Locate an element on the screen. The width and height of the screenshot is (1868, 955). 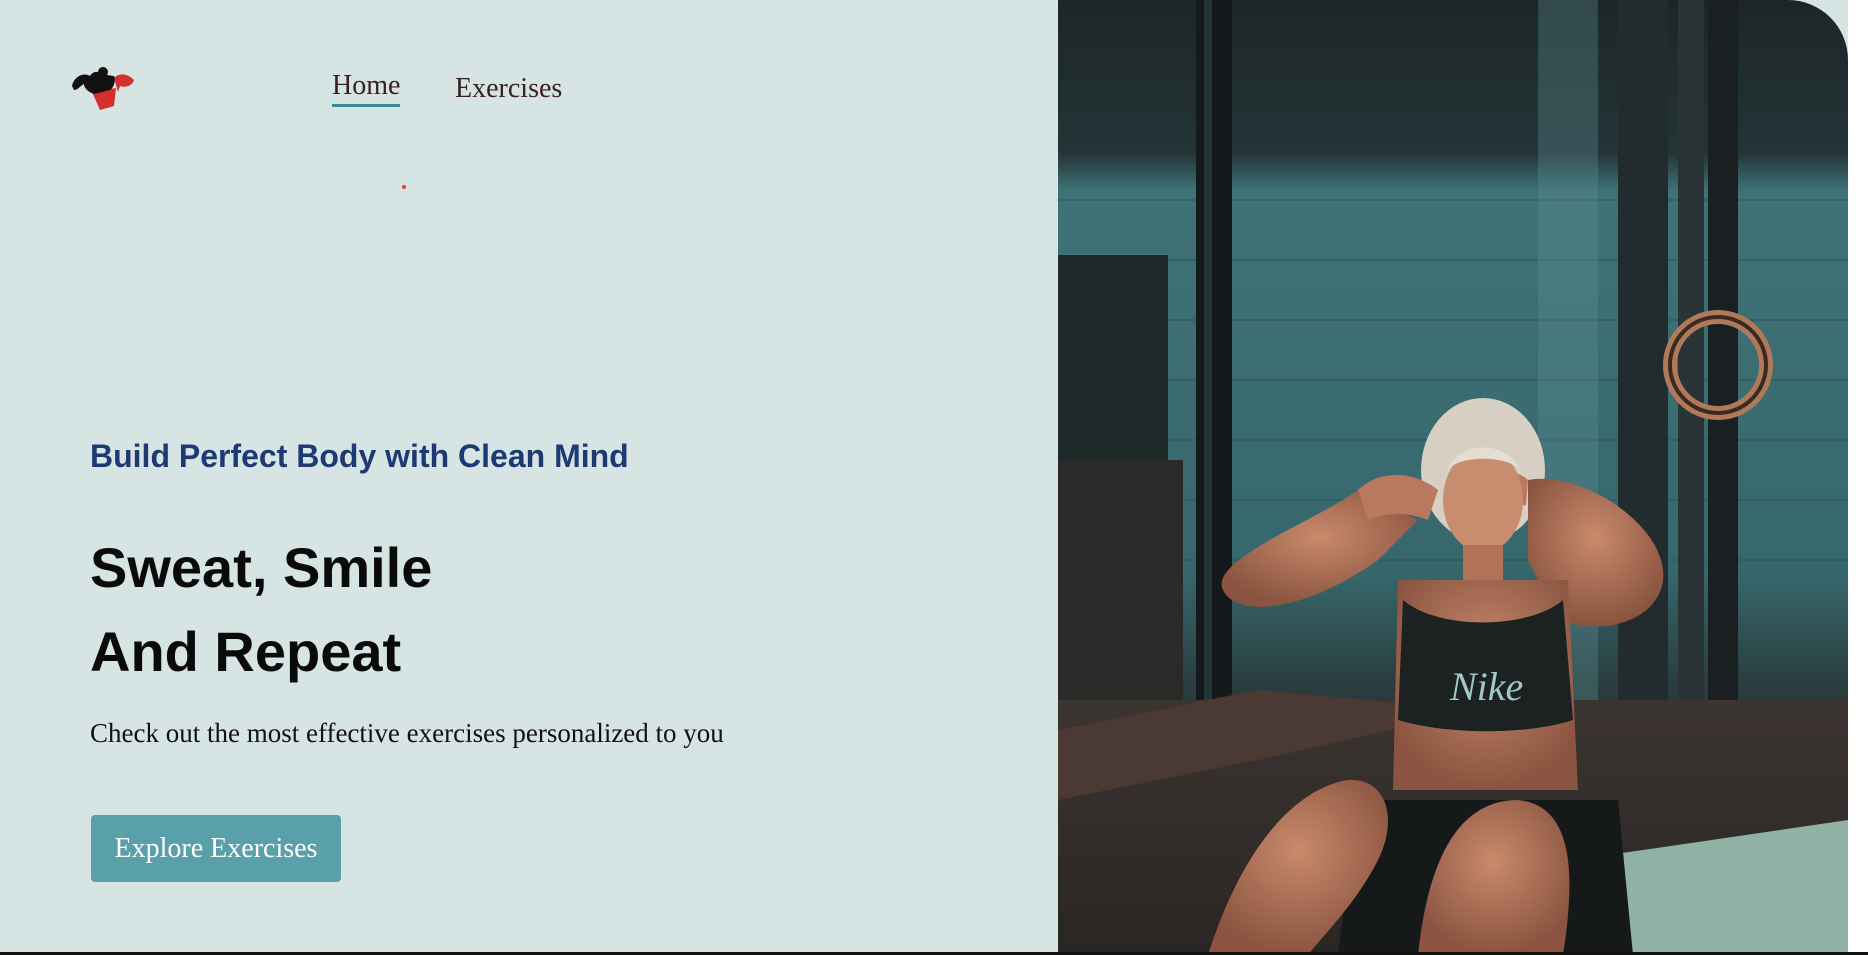
hero-headline: Sweat, Smile And Repeat is located at coordinates (261, 610).